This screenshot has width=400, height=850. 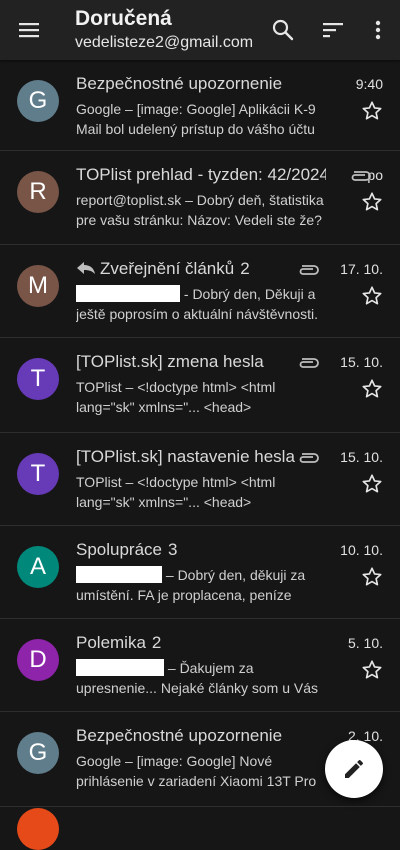 I want to click on reply-icon, so click(x=86, y=268).